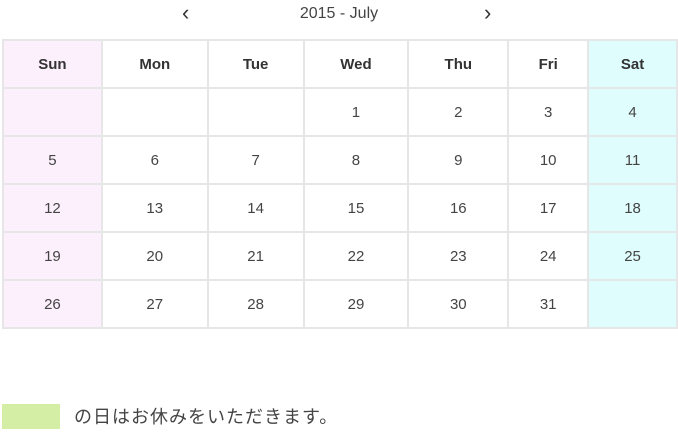  What do you see at coordinates (356, 304) in the screenshot?
I see `day-cell: 29` at bounding box center [356, 304].